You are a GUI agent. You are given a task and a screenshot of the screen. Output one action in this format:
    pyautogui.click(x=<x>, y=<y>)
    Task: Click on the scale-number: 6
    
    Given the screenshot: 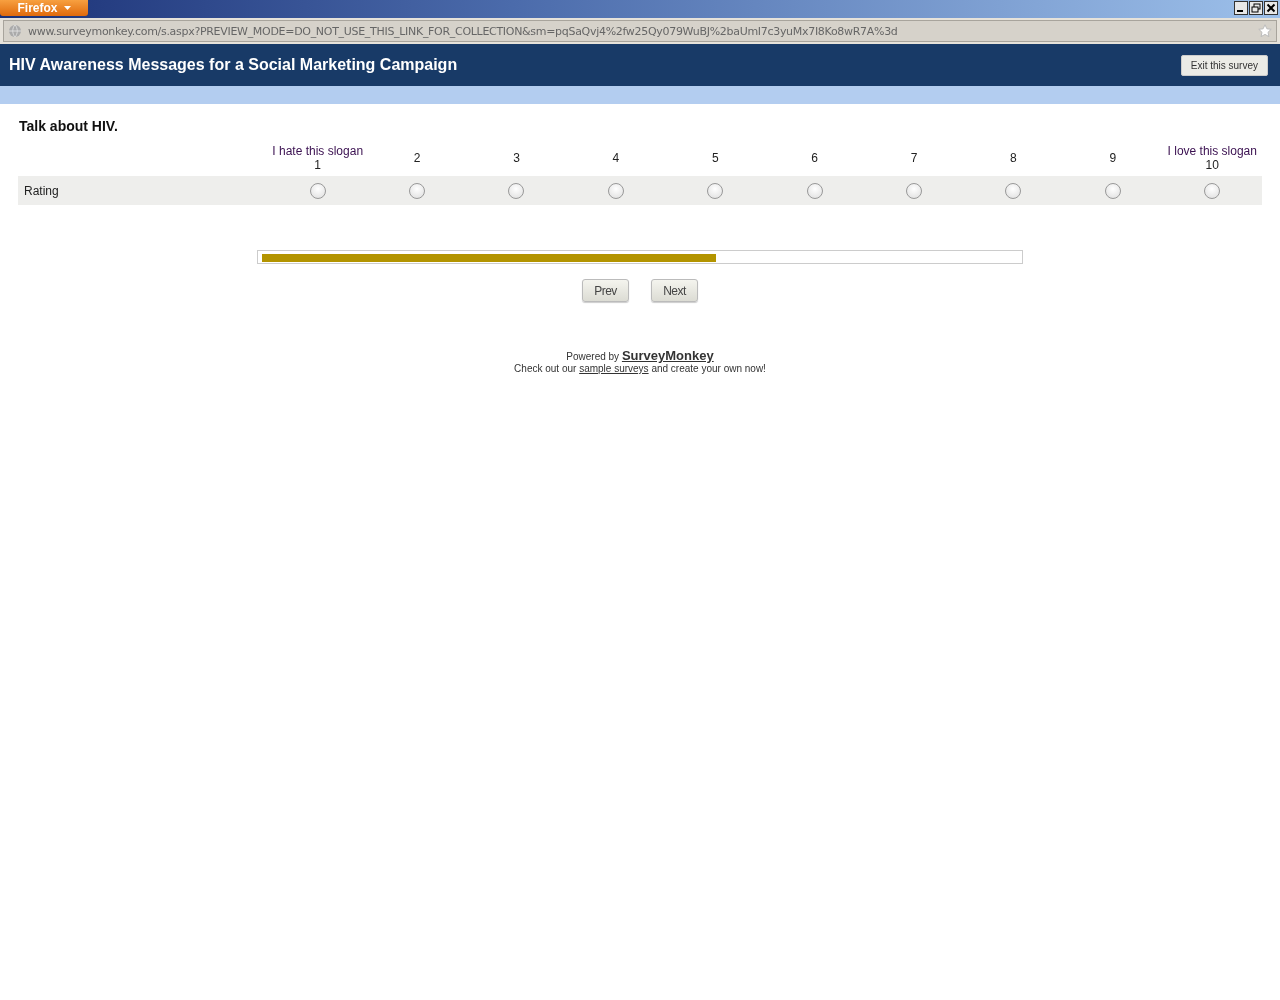 What is the action you would take?
    pyautogui.click(x=814, y=157)
    